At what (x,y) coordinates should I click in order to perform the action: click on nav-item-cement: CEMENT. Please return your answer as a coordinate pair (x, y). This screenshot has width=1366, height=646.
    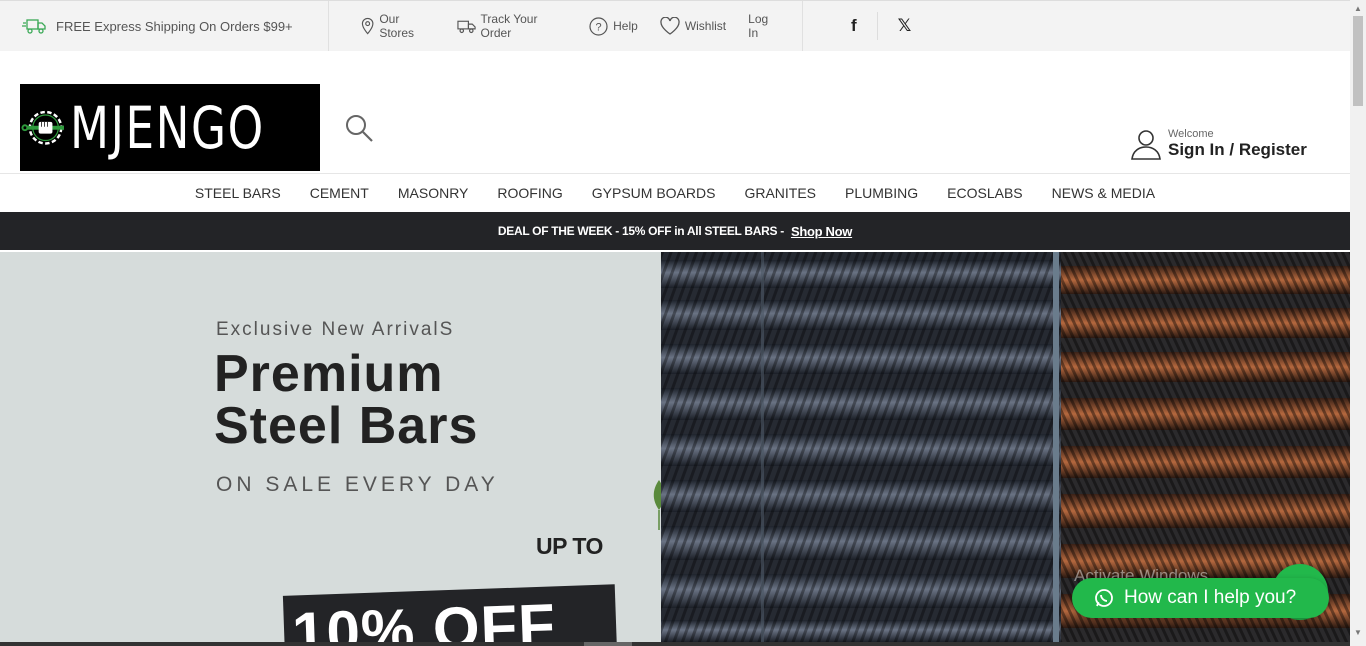
    Looking at the image, I should click on (339, 193).